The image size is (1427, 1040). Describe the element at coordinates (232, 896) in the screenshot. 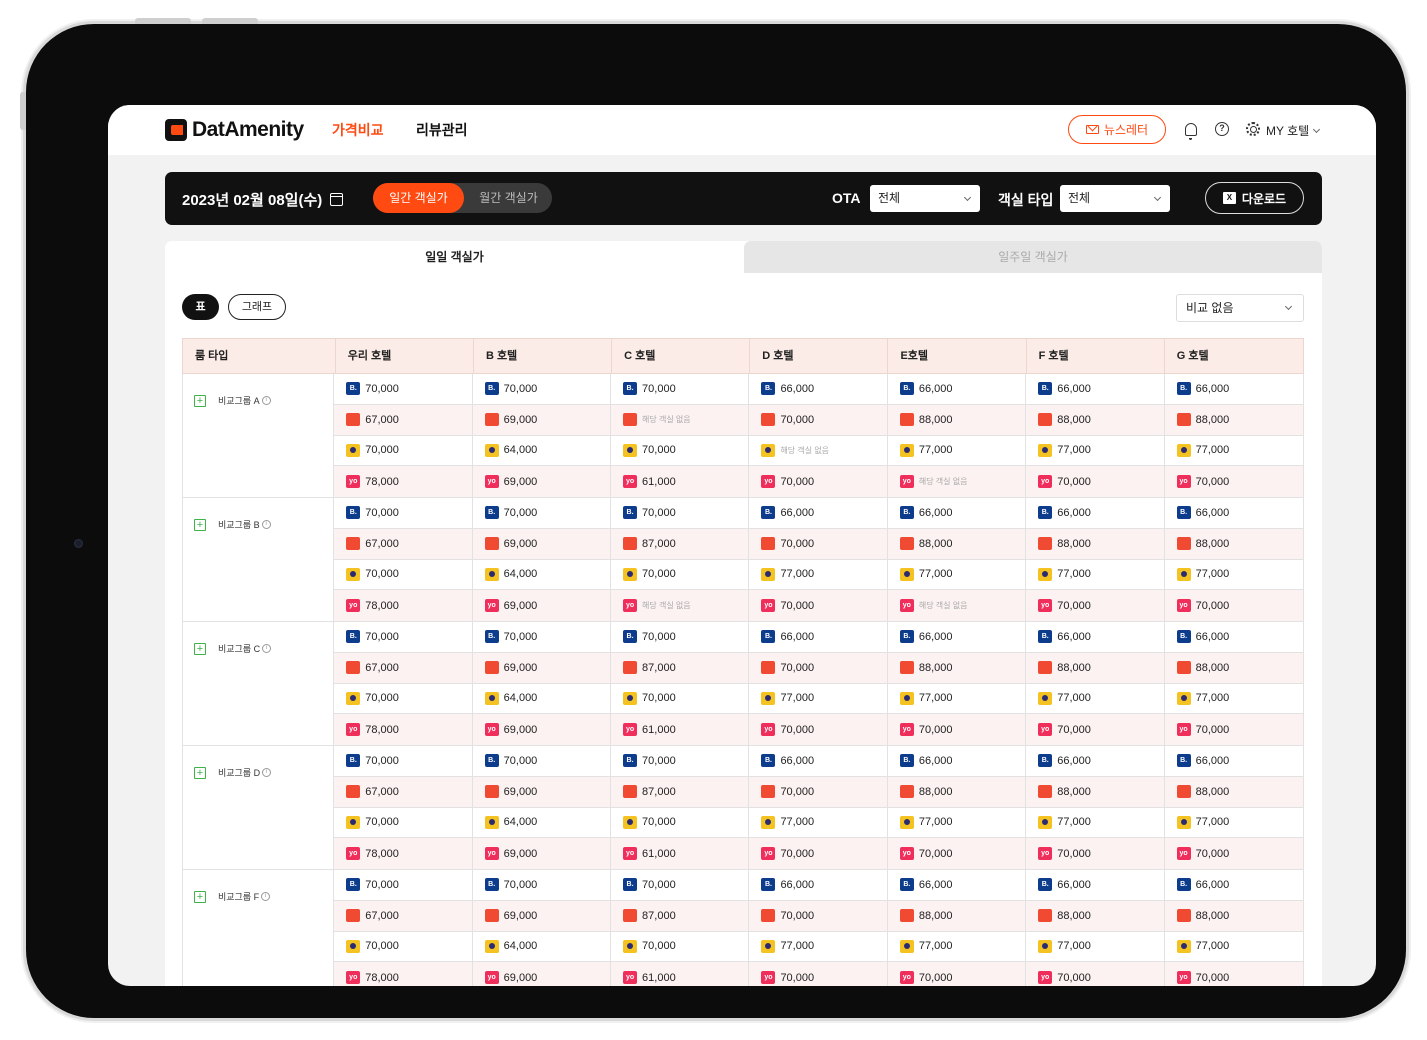

I see `room-group-label: + 비교그룹 Fi` at that location.